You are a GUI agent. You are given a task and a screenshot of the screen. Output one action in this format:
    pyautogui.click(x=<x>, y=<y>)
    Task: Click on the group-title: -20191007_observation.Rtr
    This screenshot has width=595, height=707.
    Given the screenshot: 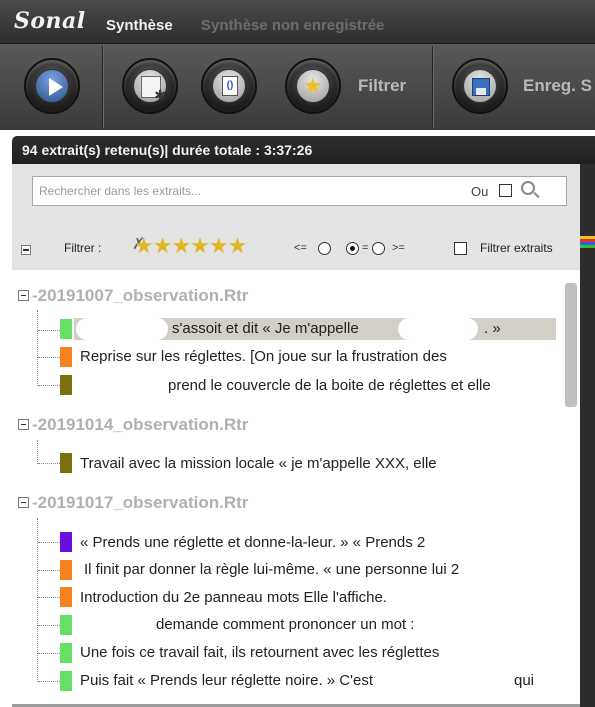 What is the action you would take?
    pyautogui.click(x=140, y=295)
    